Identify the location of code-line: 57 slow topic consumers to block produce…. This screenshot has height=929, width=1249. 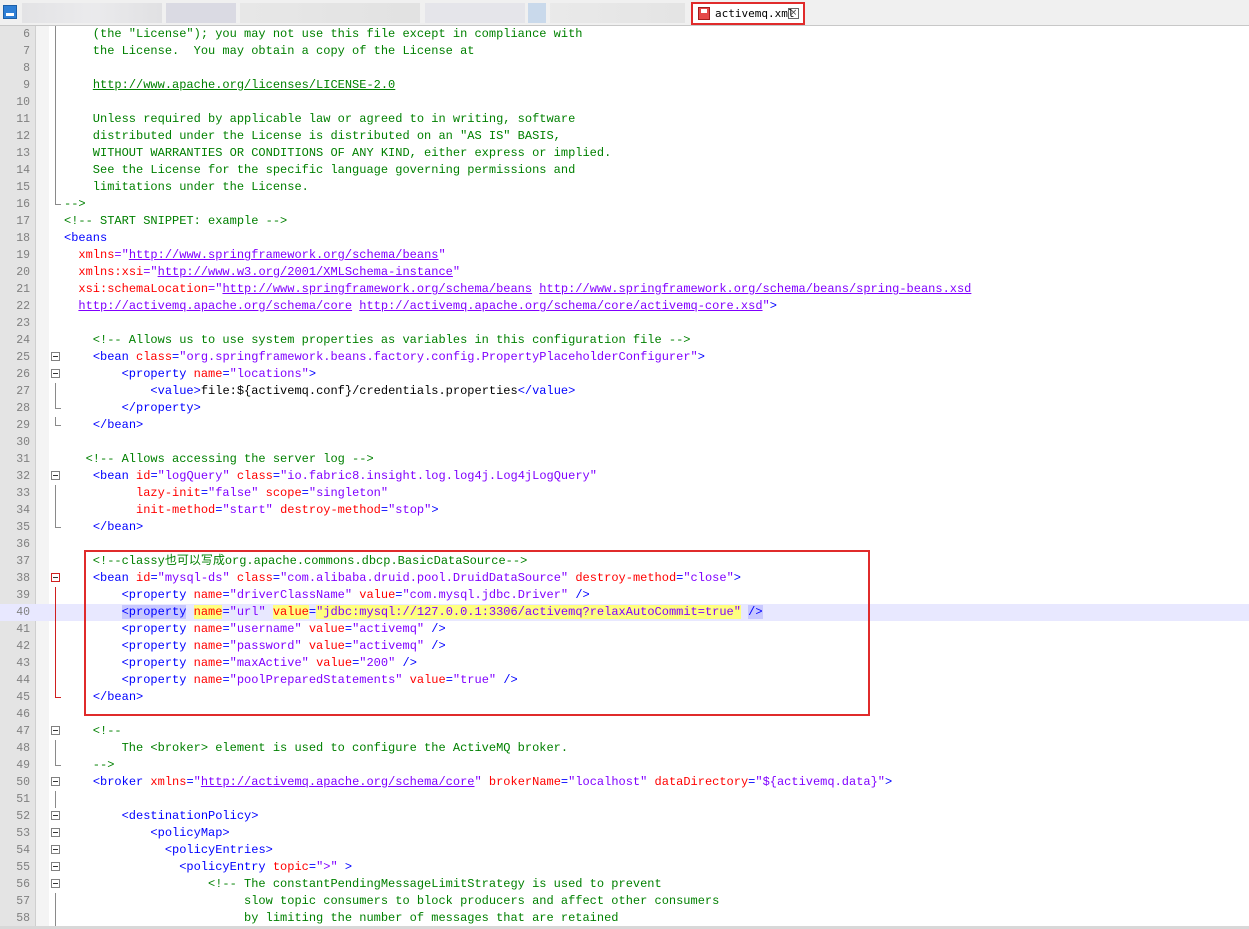
(624, 901).